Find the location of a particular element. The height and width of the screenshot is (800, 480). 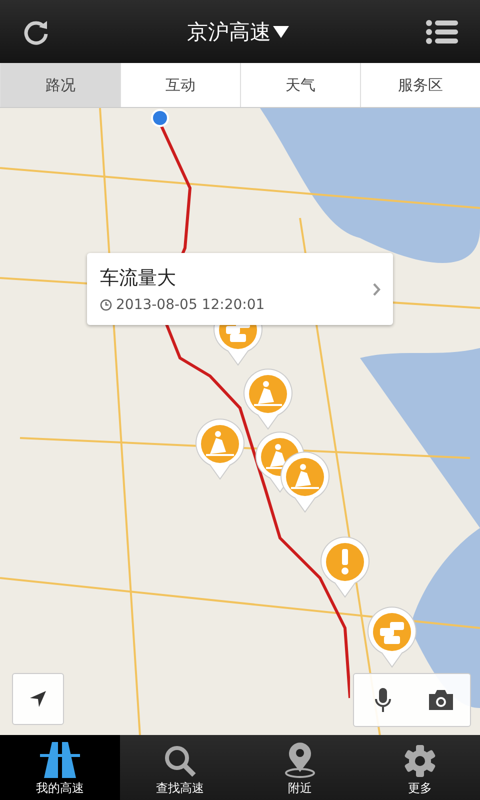

nav-label: 我的高速 is located at coordinates (60, 788).